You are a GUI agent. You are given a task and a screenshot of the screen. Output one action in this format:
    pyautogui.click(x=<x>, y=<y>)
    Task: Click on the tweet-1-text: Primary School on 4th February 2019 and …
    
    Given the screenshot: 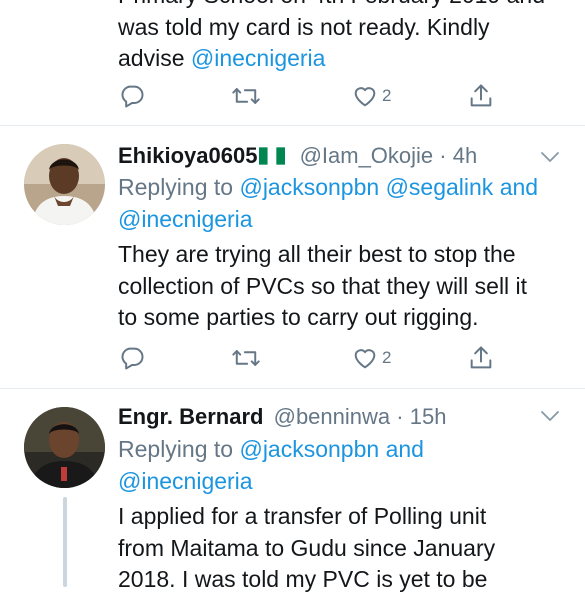 What is the action you would take?
    pyautogui.click(x=343, y=37)
    